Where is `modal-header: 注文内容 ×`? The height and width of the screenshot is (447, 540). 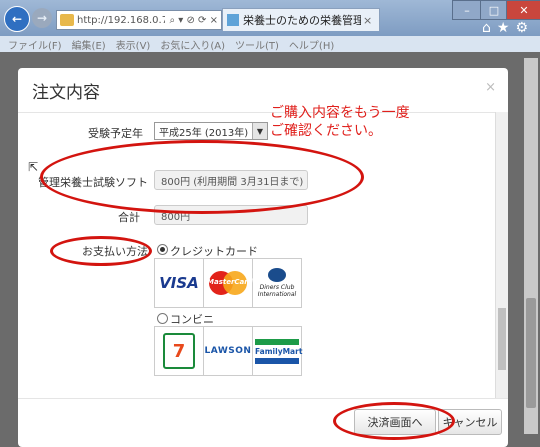 modal-header: 注文内容 × is located at coordinates (263, 90).